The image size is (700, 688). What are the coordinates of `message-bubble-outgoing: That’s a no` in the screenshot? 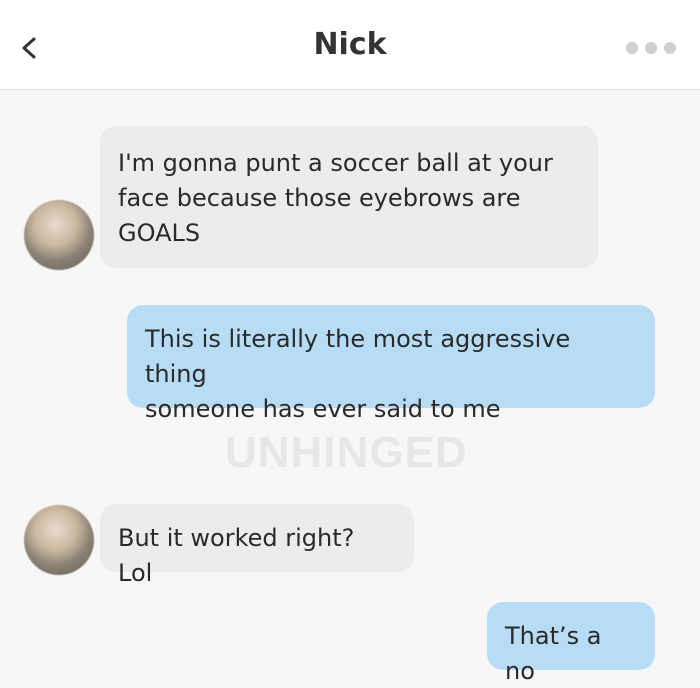 It's located at (571, 643).